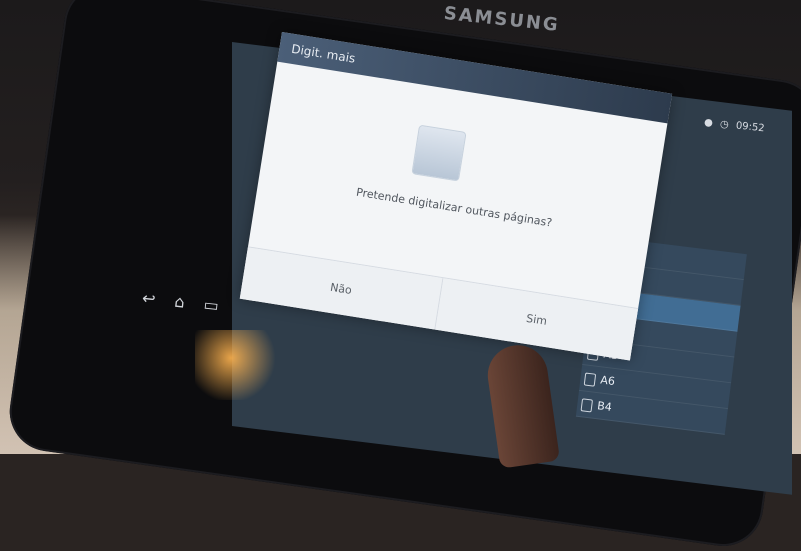 The image size is (801, 551). Describe the element at coordinates (708, 123) in the screenshot. I see `person-icon: ●` at that location.